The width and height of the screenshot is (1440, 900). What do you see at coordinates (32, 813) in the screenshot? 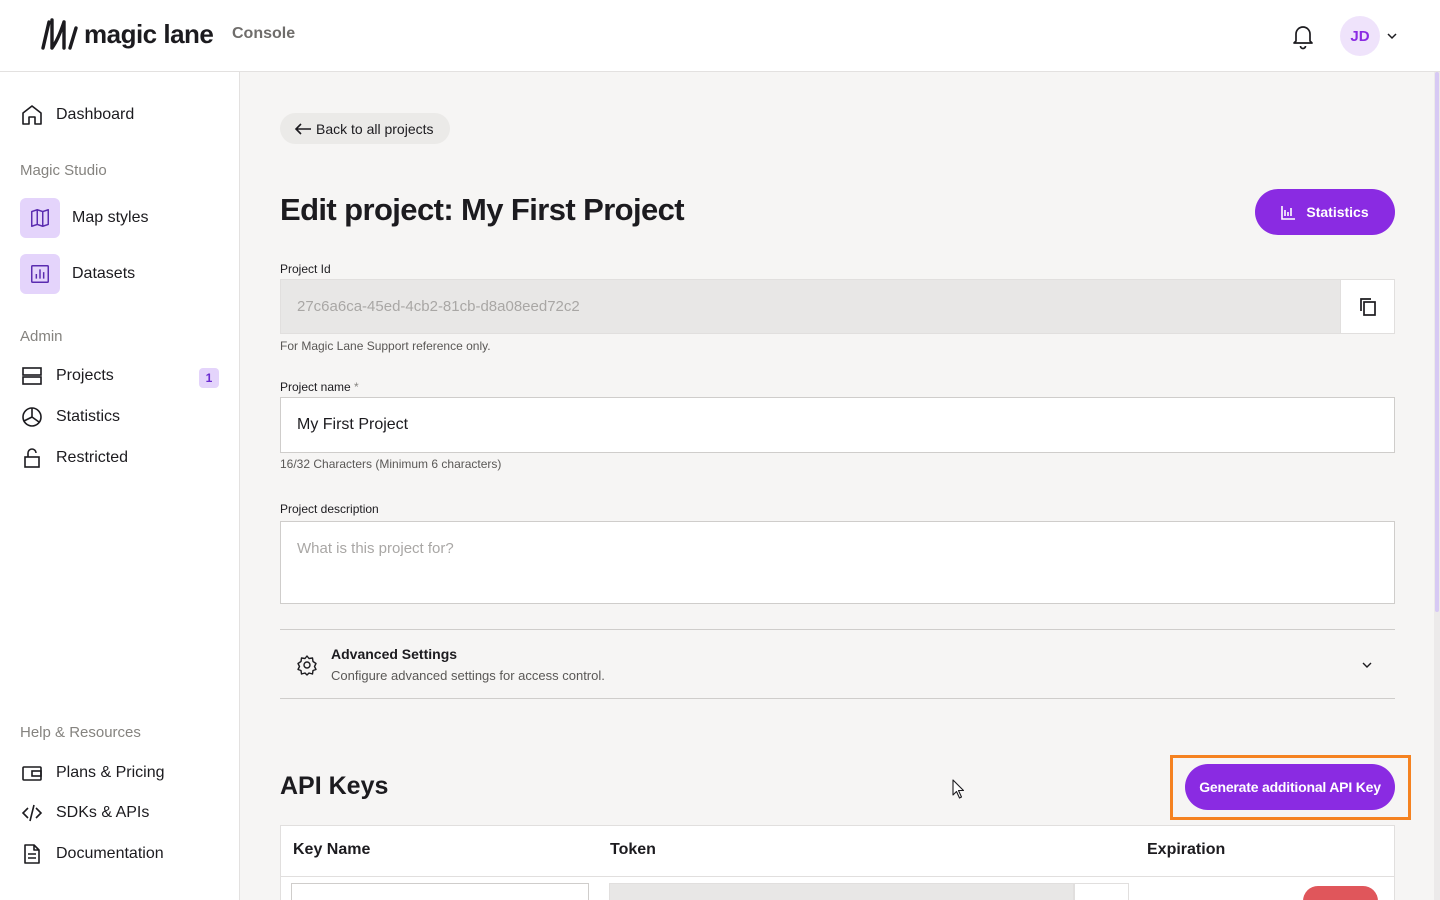
I see `code-icon` at bounding box center [32, 813].